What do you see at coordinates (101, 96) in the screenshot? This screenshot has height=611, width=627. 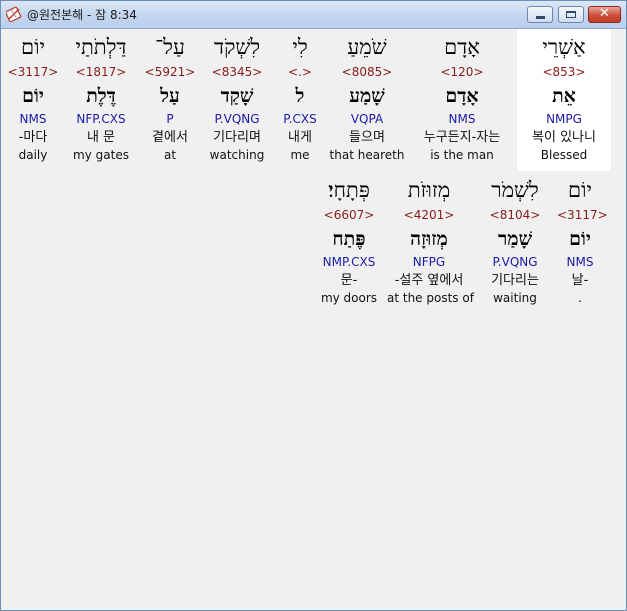 I see `hebrew-lemma: דֶּלֶת` at bounding box center [101, 96].